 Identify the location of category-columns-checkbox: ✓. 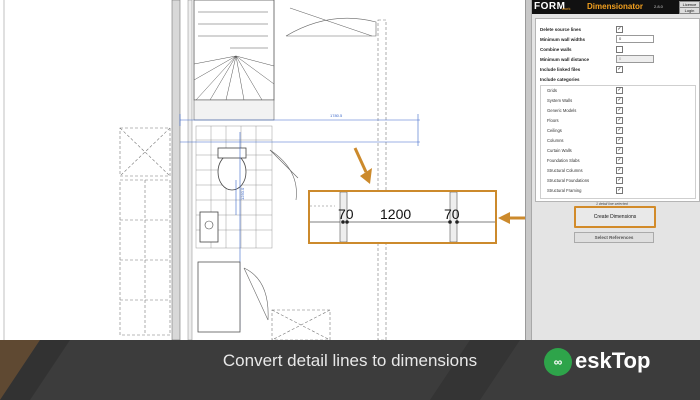
(619, 140).